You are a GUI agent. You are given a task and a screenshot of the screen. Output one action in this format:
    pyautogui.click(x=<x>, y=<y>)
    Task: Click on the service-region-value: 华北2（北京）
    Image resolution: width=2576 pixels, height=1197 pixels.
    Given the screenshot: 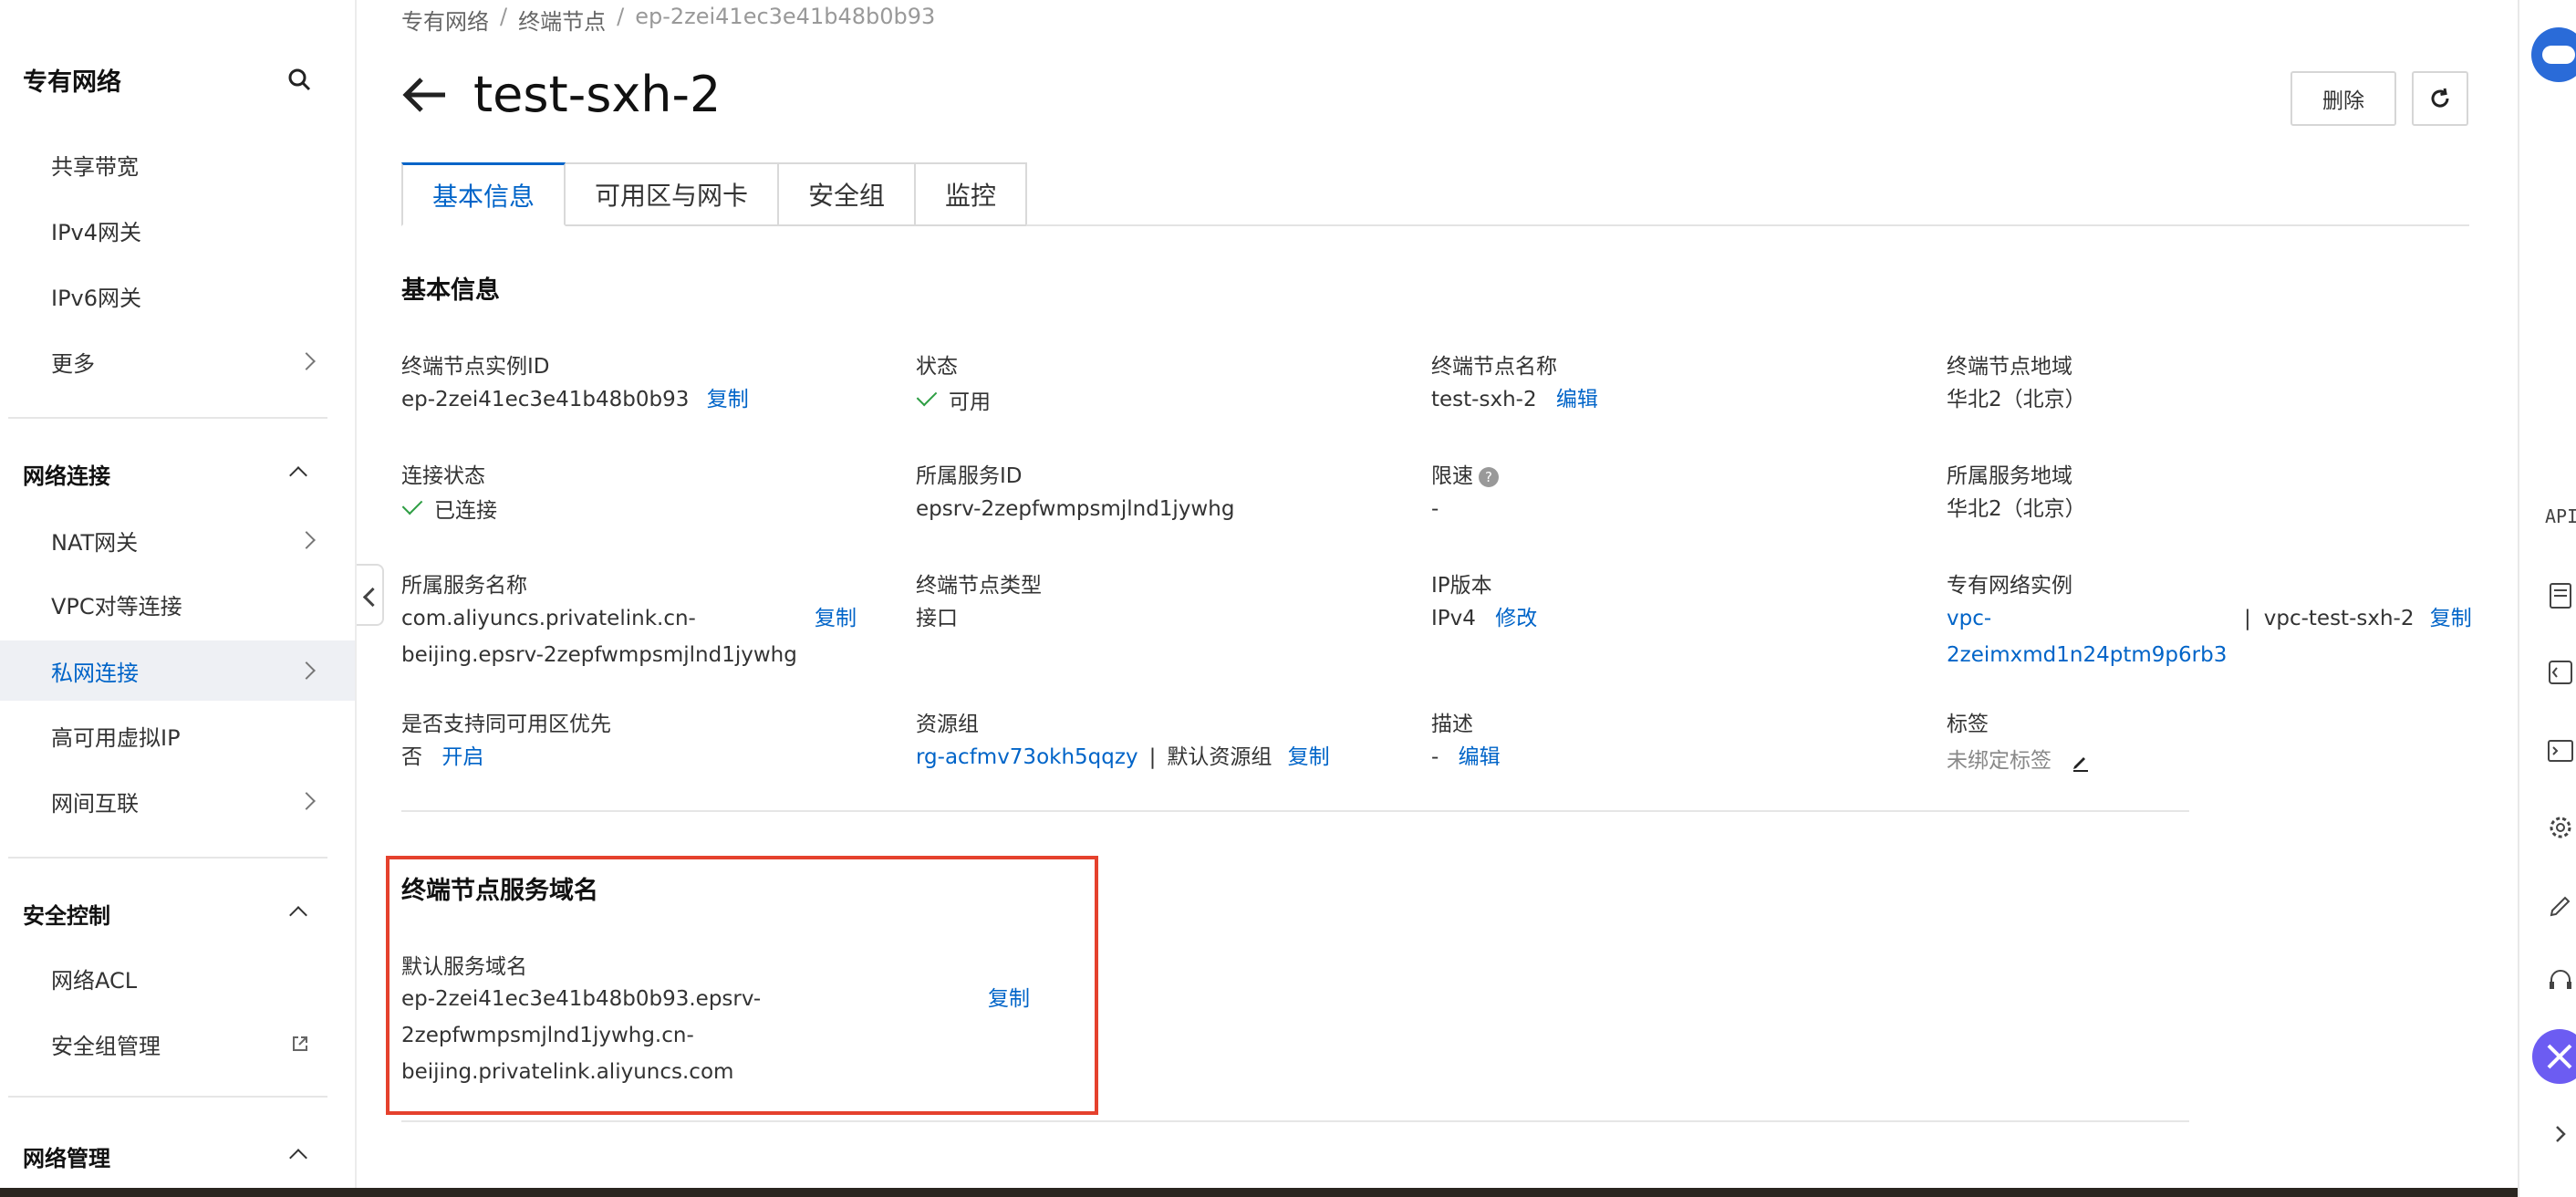 What is the action you would take?
    pyautogui.click(x=2017, y=509)
    